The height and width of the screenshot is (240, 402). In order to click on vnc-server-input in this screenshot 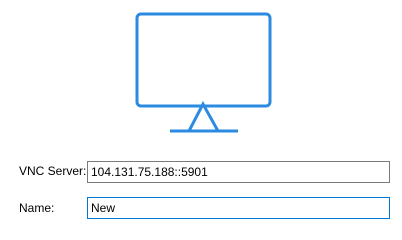, I will do `click(238, 172)`.